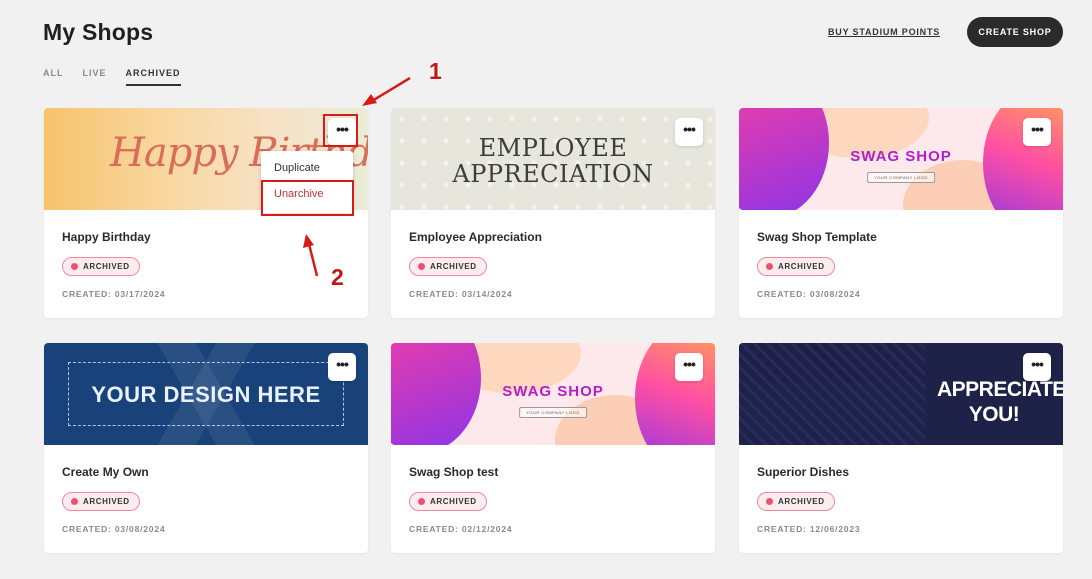 Image resolution: width=1092 pixels, height=579 pixels. I want to click on annotation-step-1: 1, so click(435, 71).